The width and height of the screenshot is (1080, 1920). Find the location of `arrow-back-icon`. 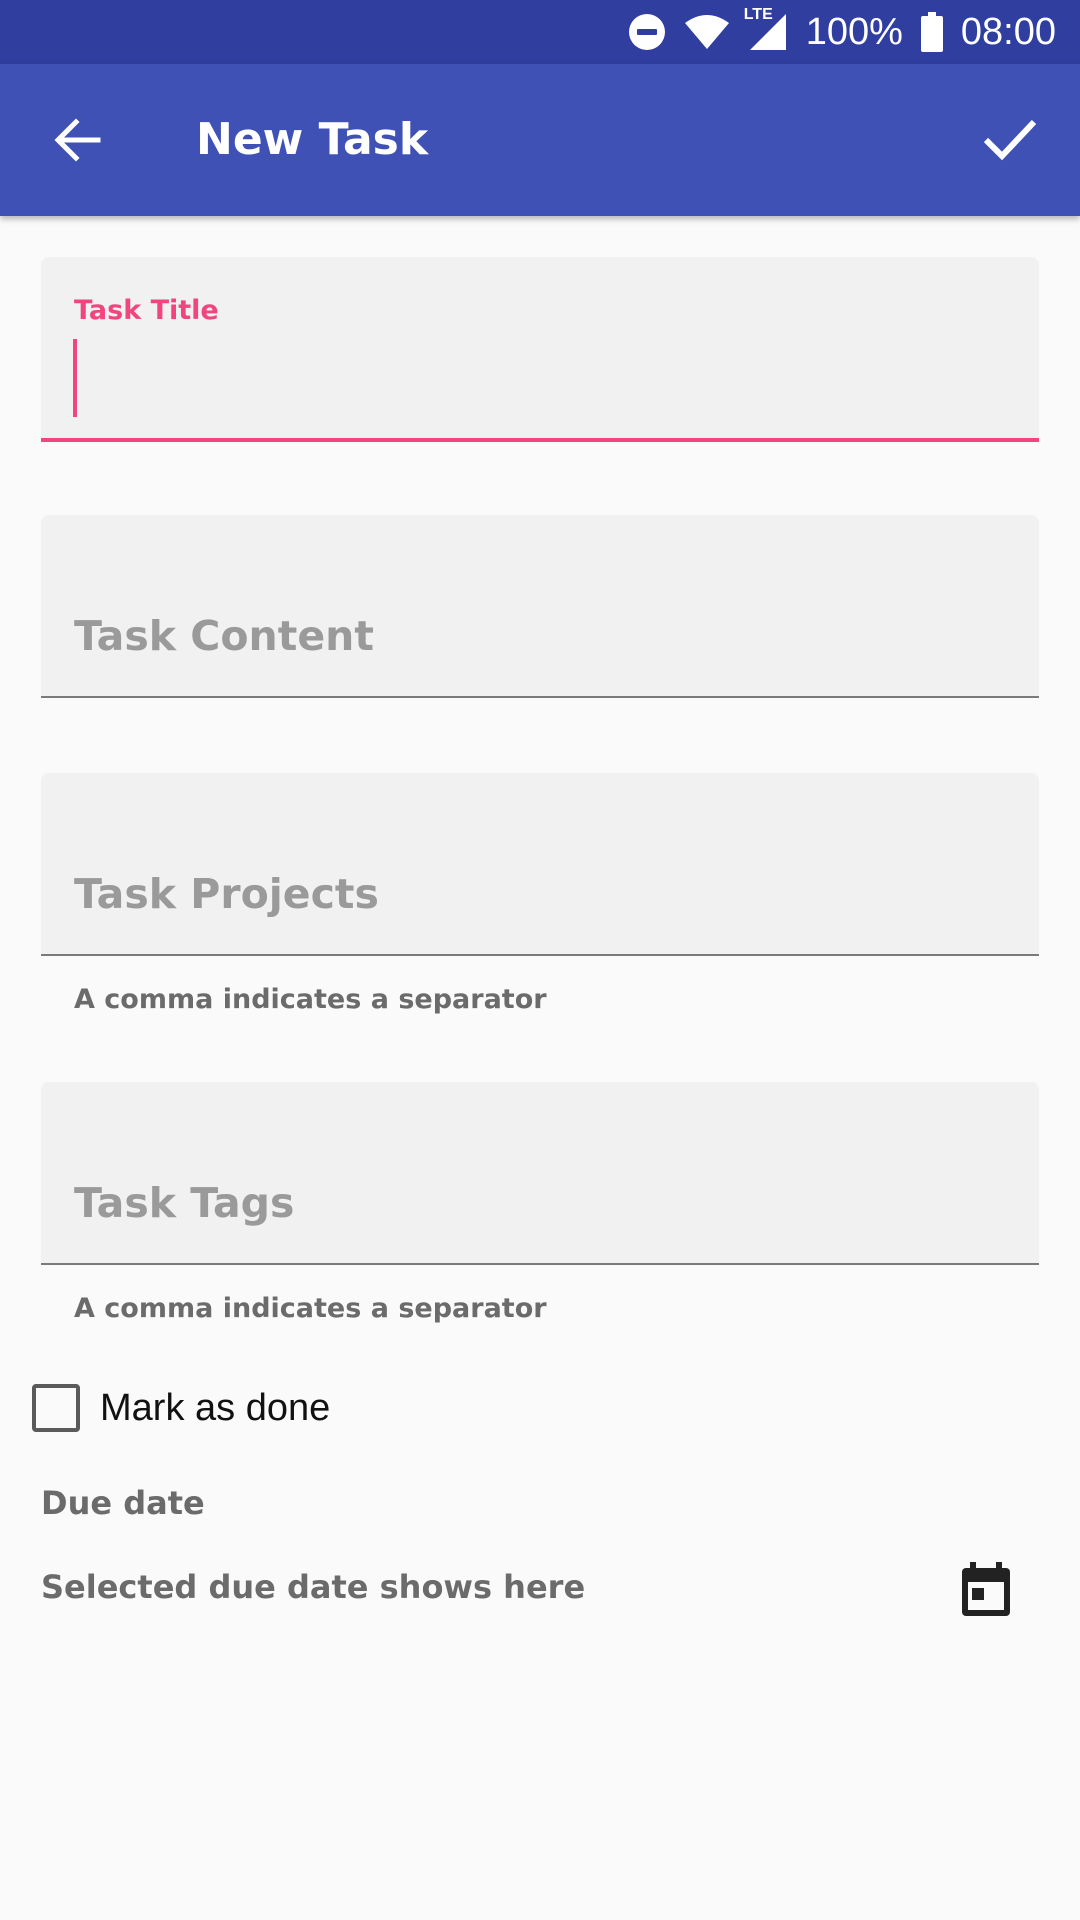

arrow-back-icon is located at coordinates (77, 140).